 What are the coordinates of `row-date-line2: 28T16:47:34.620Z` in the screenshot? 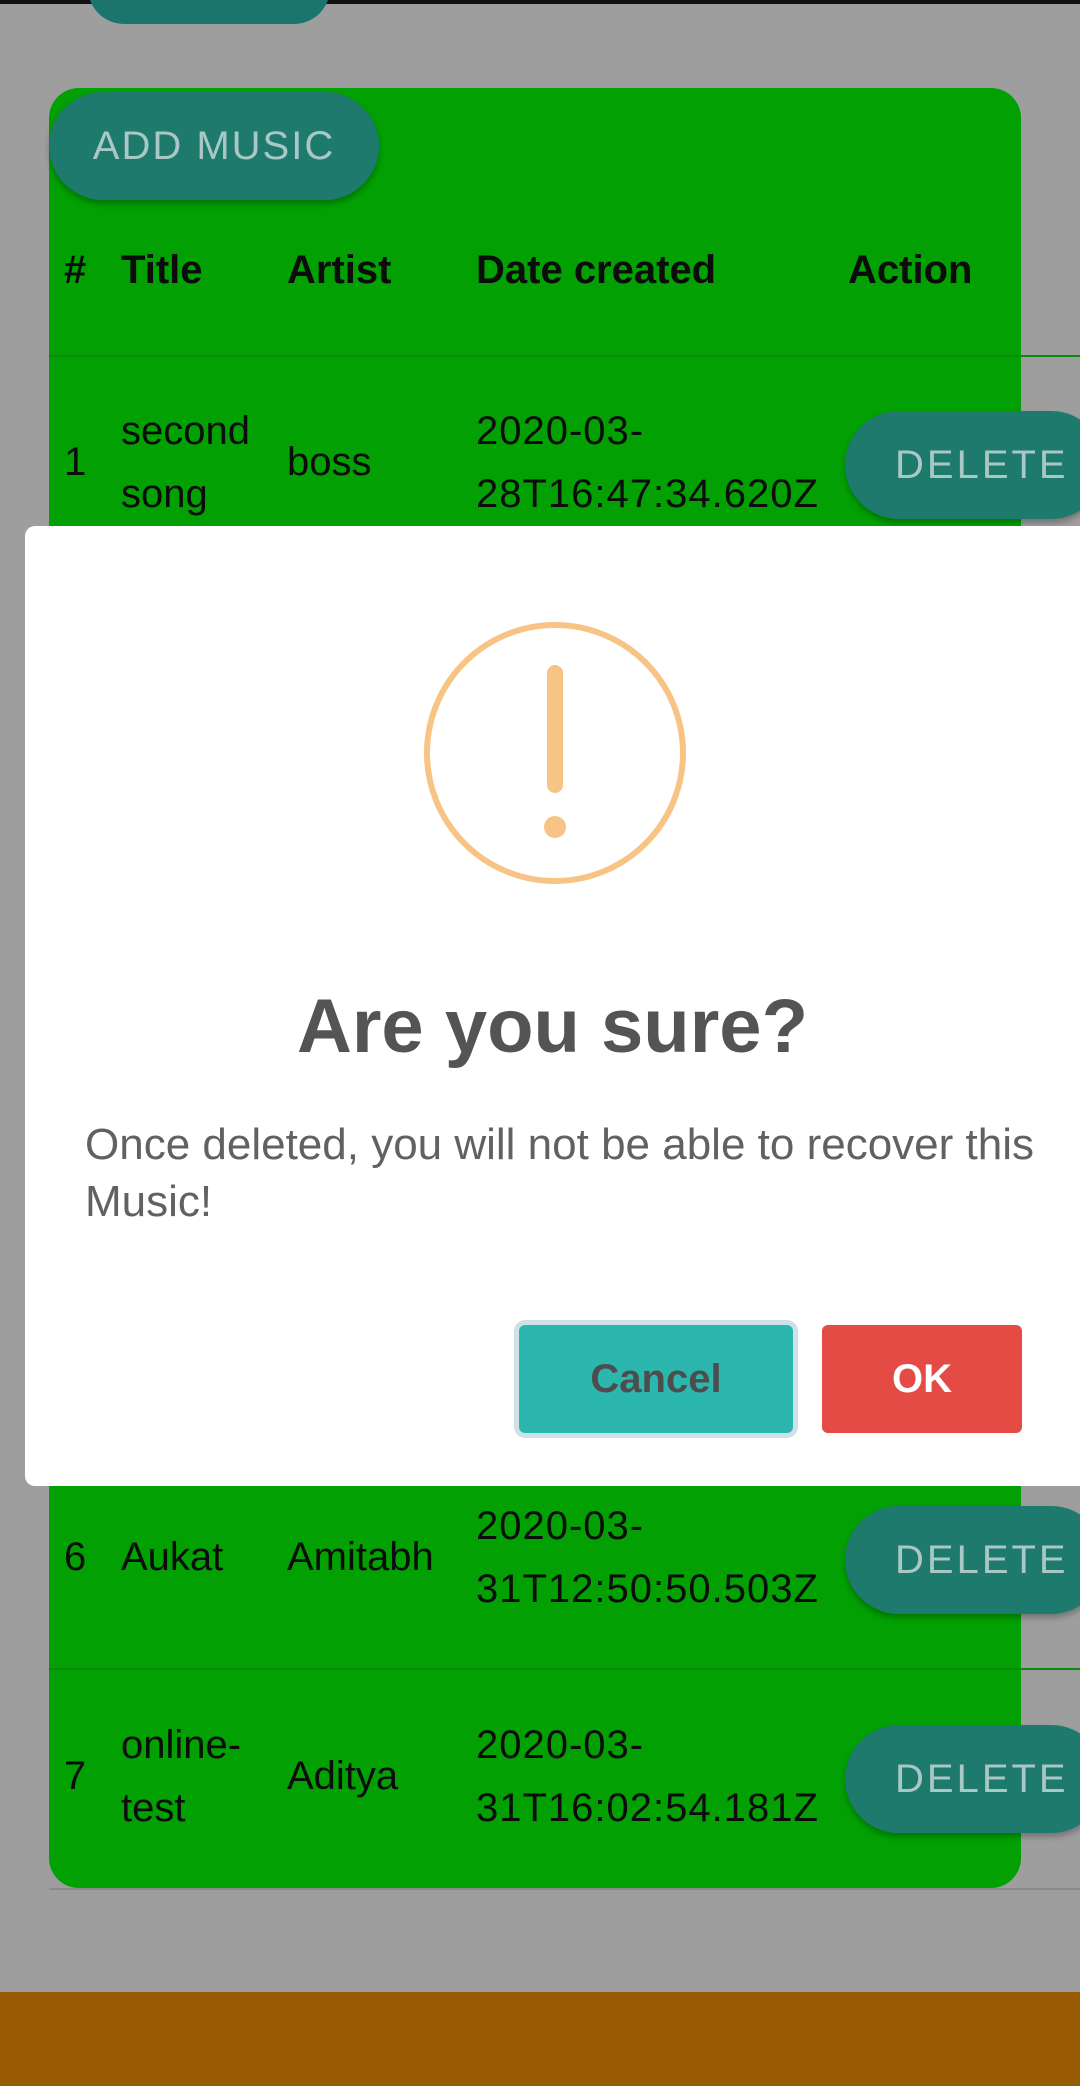 It's located at (647, 494).